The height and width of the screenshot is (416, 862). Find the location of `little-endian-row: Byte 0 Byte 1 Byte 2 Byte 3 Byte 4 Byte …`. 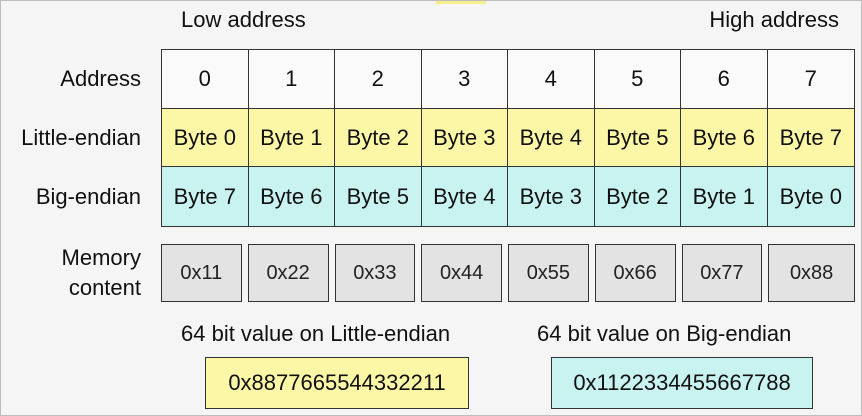

little-endian-row: Byte 0 Byte 1 Byte 2 Byte 3 Byte 4 Byte … is located at coordinates (508, 138).